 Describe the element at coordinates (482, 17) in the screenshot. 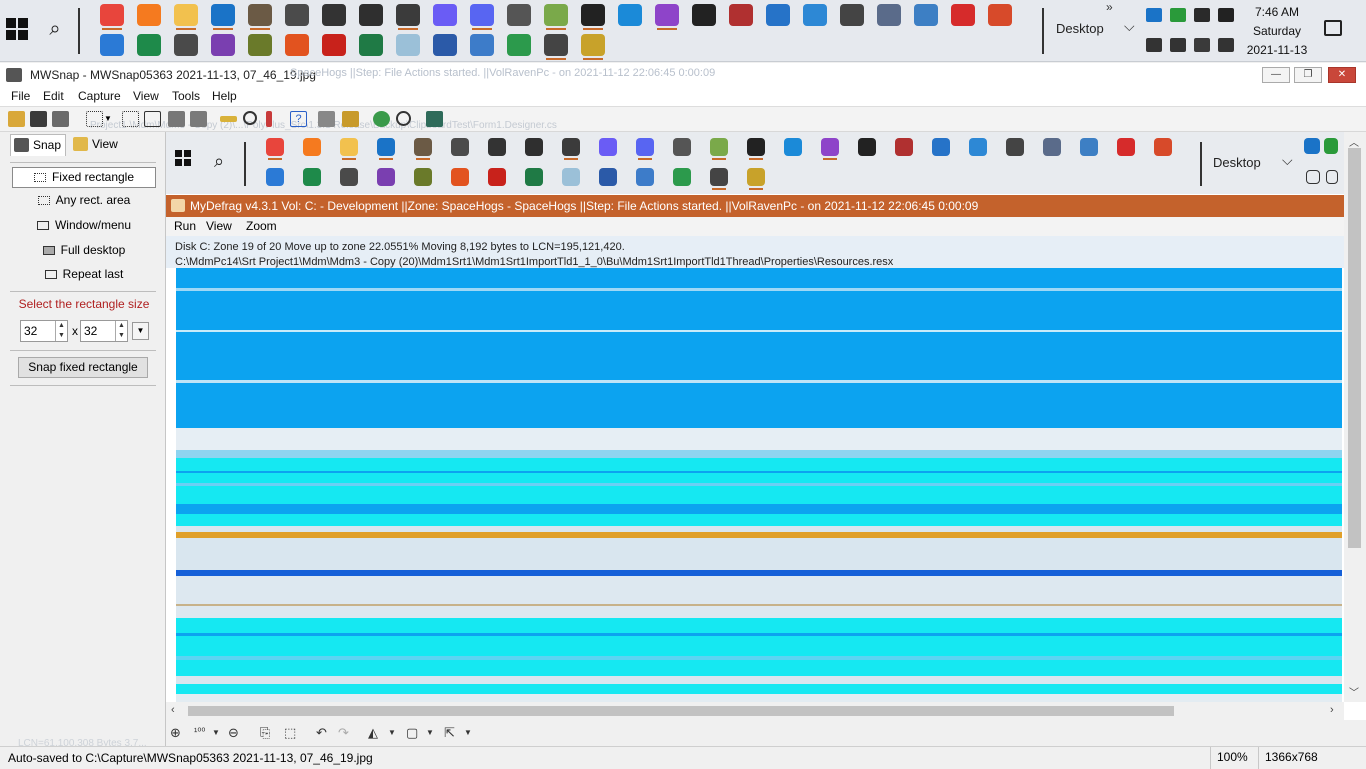

I see `discord-icon` at that location.